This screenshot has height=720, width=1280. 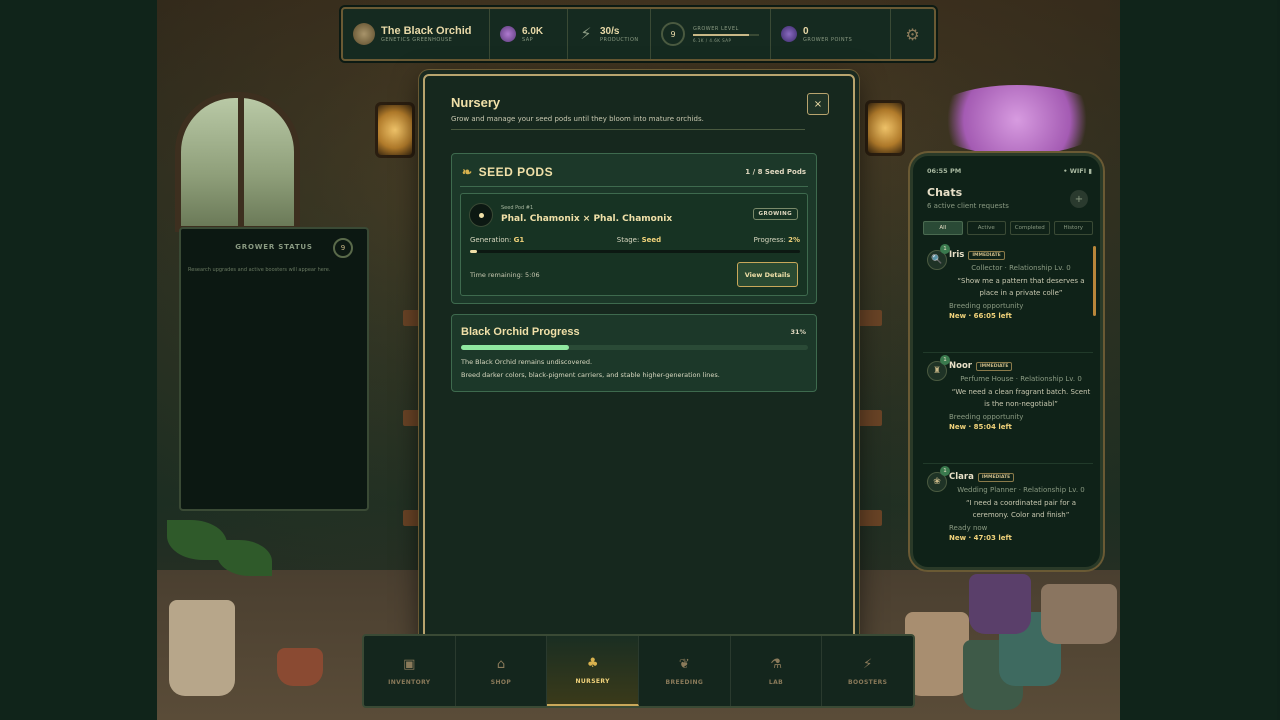 What do you see at coordinates (593, 671) in the screenshot?
I see `nav-nursery: ♣ NURSERY` at bounding box center [593, 671].